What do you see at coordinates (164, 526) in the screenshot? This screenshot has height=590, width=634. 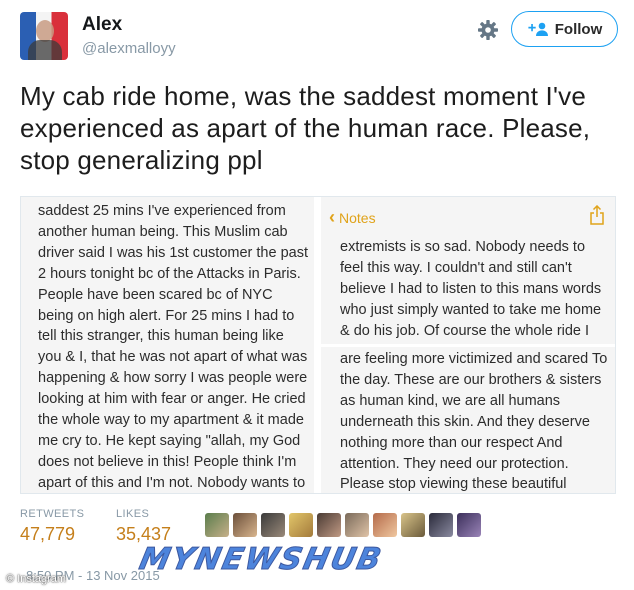 I see `likes-stat: LIKES 35,437` at bounding box center [164, 526].